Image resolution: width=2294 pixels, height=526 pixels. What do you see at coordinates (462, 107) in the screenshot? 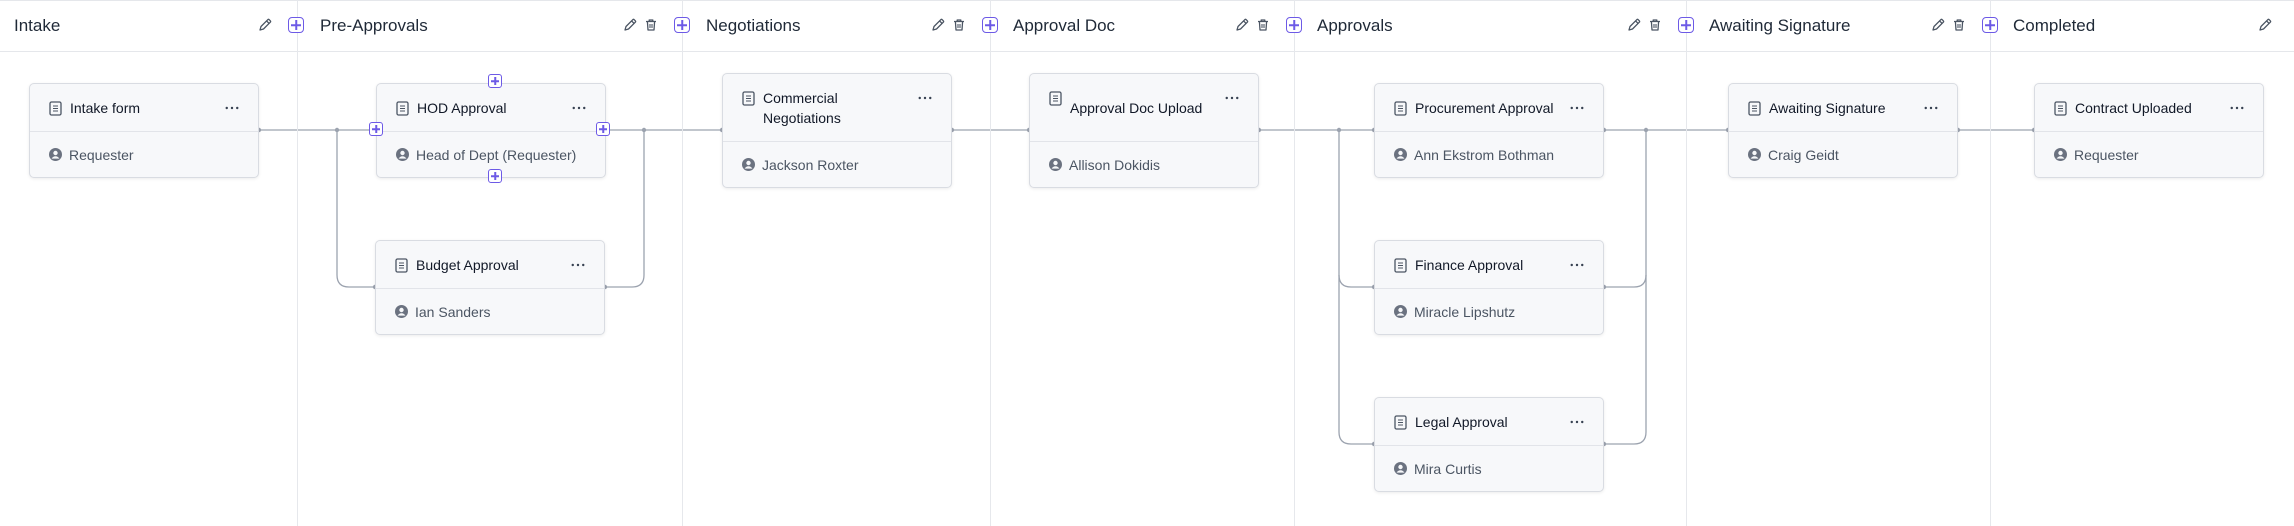
I see `card-title: HOD Approval` at bounding box center [462, 107].